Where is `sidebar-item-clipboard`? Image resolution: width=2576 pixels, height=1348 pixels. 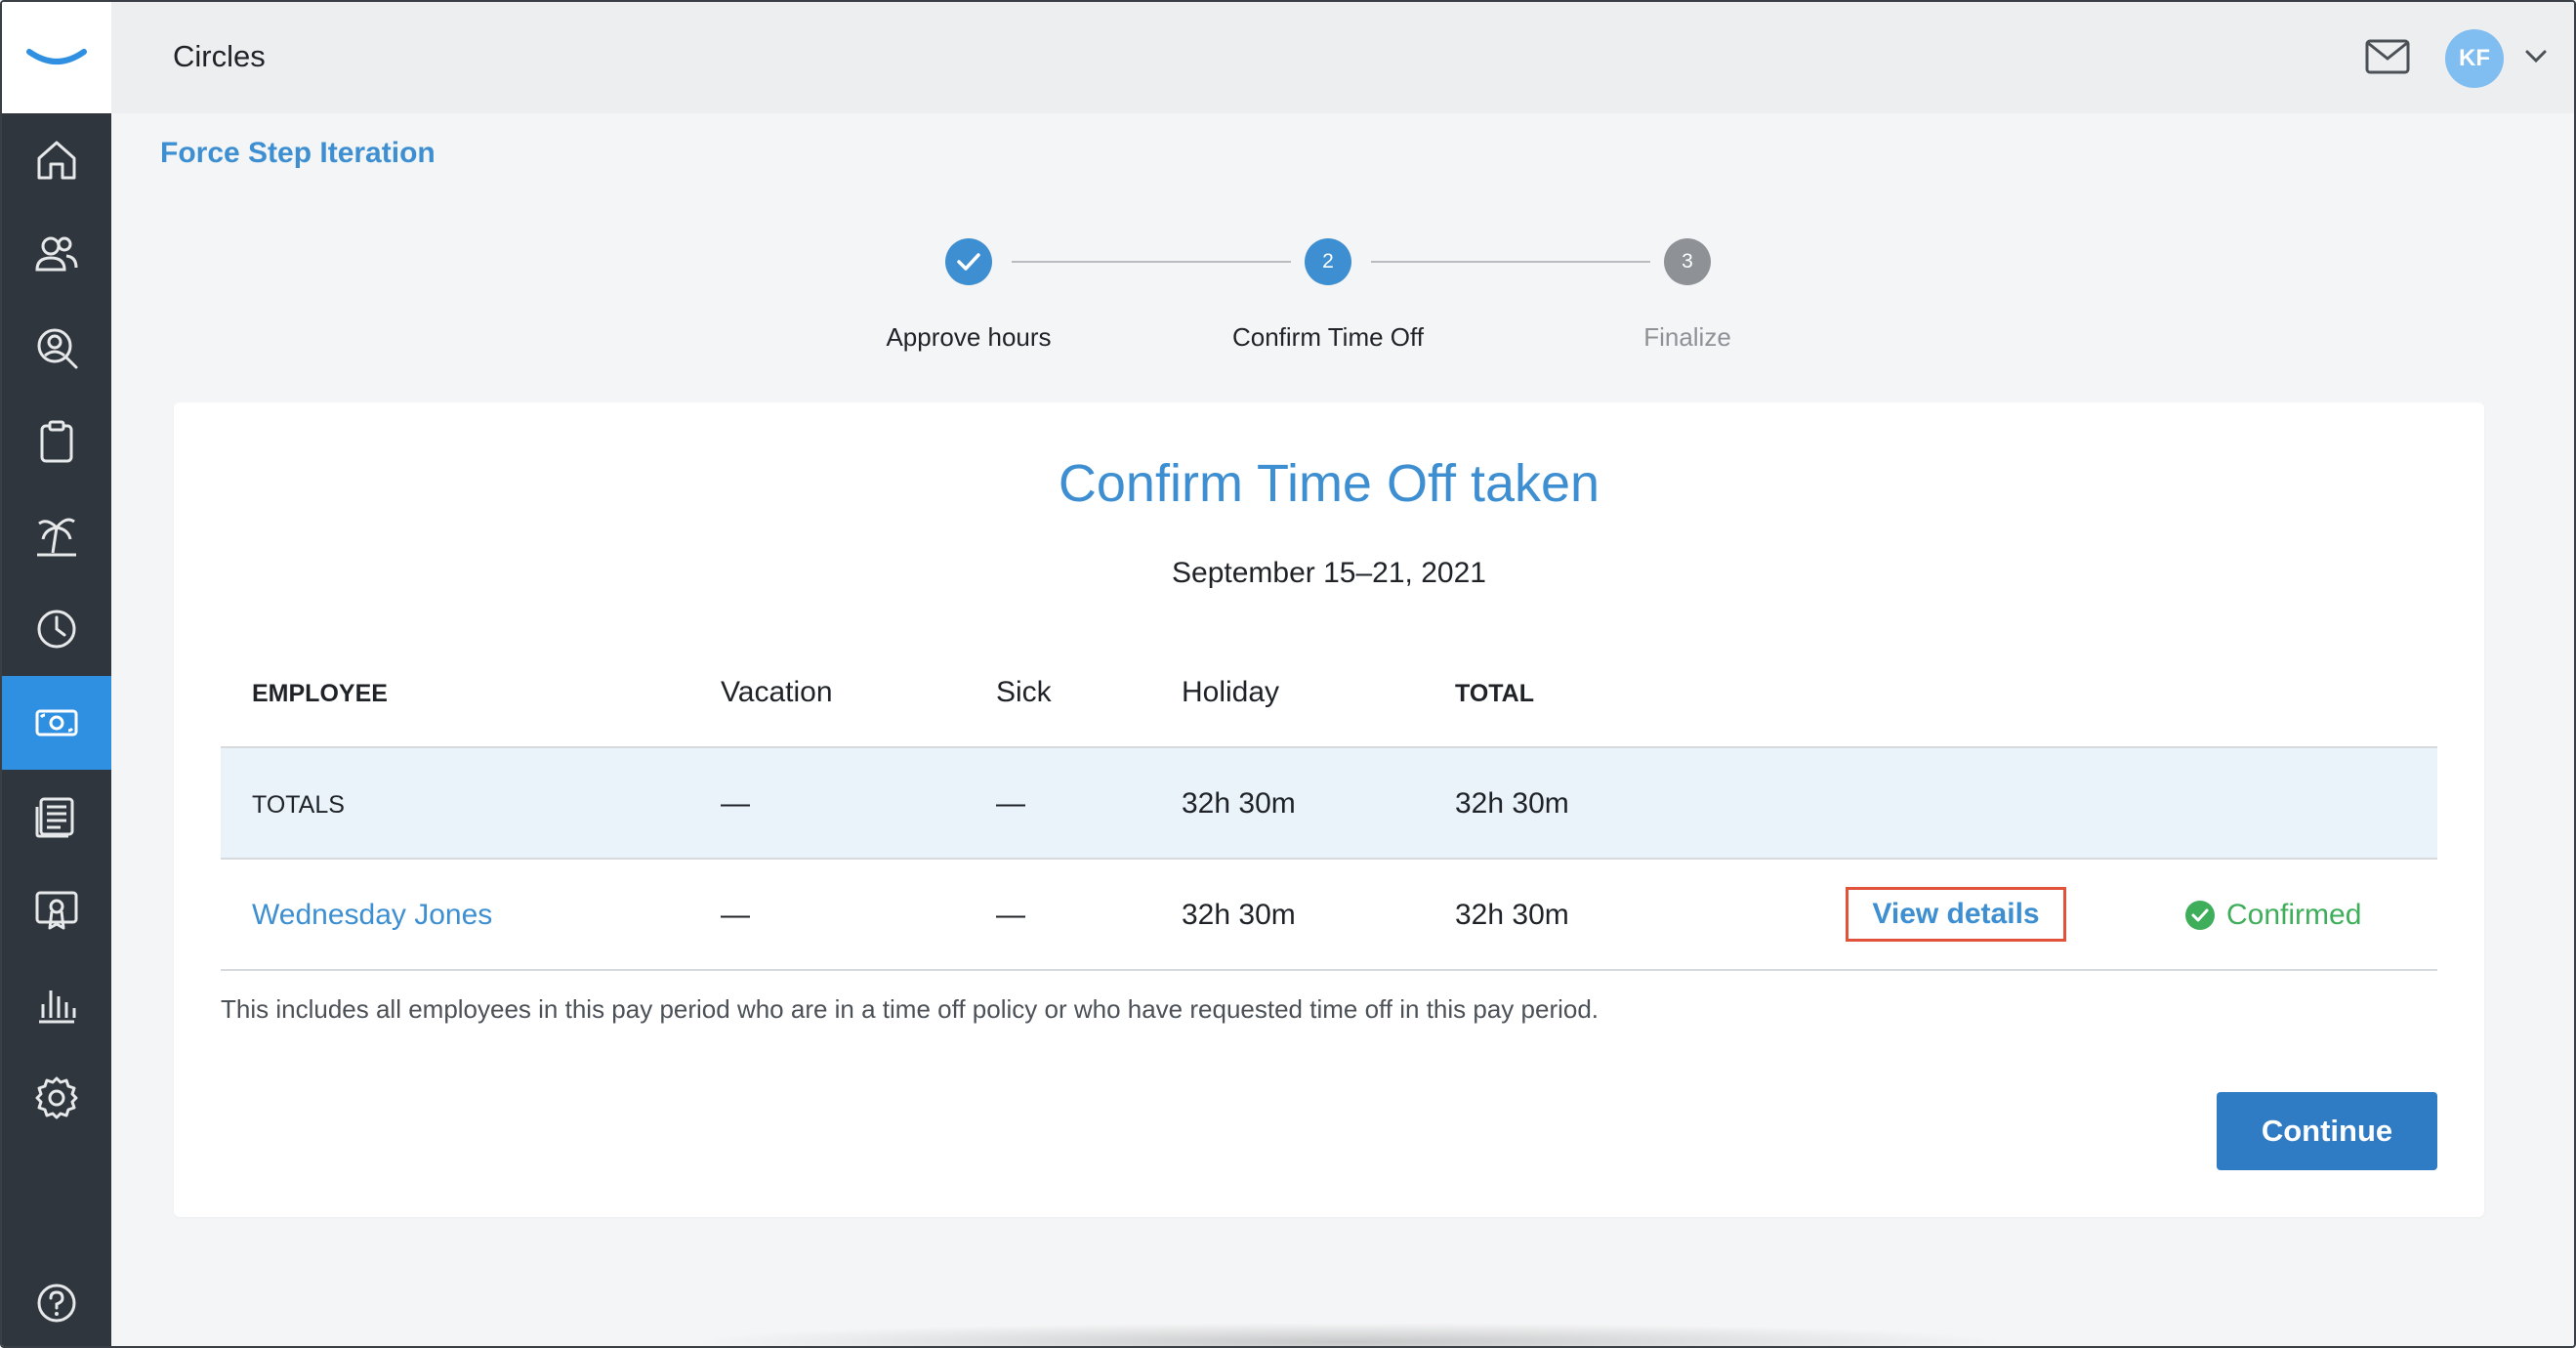
sidebar-item-clipboard is located at coordinates (56, 441).